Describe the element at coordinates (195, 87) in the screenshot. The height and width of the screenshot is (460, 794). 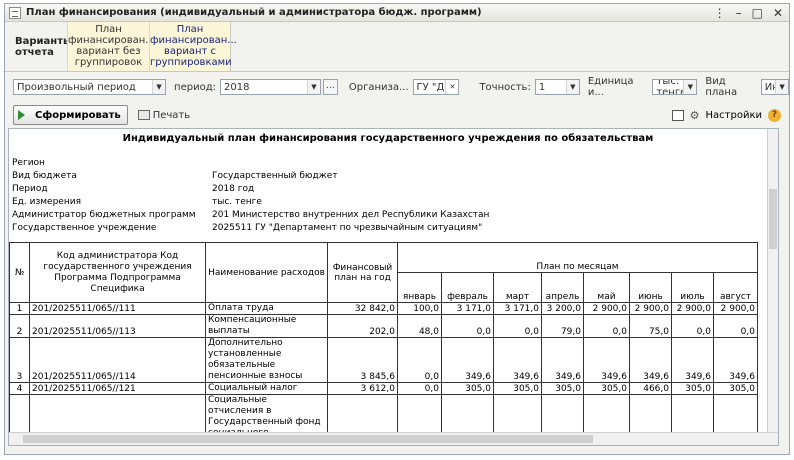
I see `period-label: период:` at that location.